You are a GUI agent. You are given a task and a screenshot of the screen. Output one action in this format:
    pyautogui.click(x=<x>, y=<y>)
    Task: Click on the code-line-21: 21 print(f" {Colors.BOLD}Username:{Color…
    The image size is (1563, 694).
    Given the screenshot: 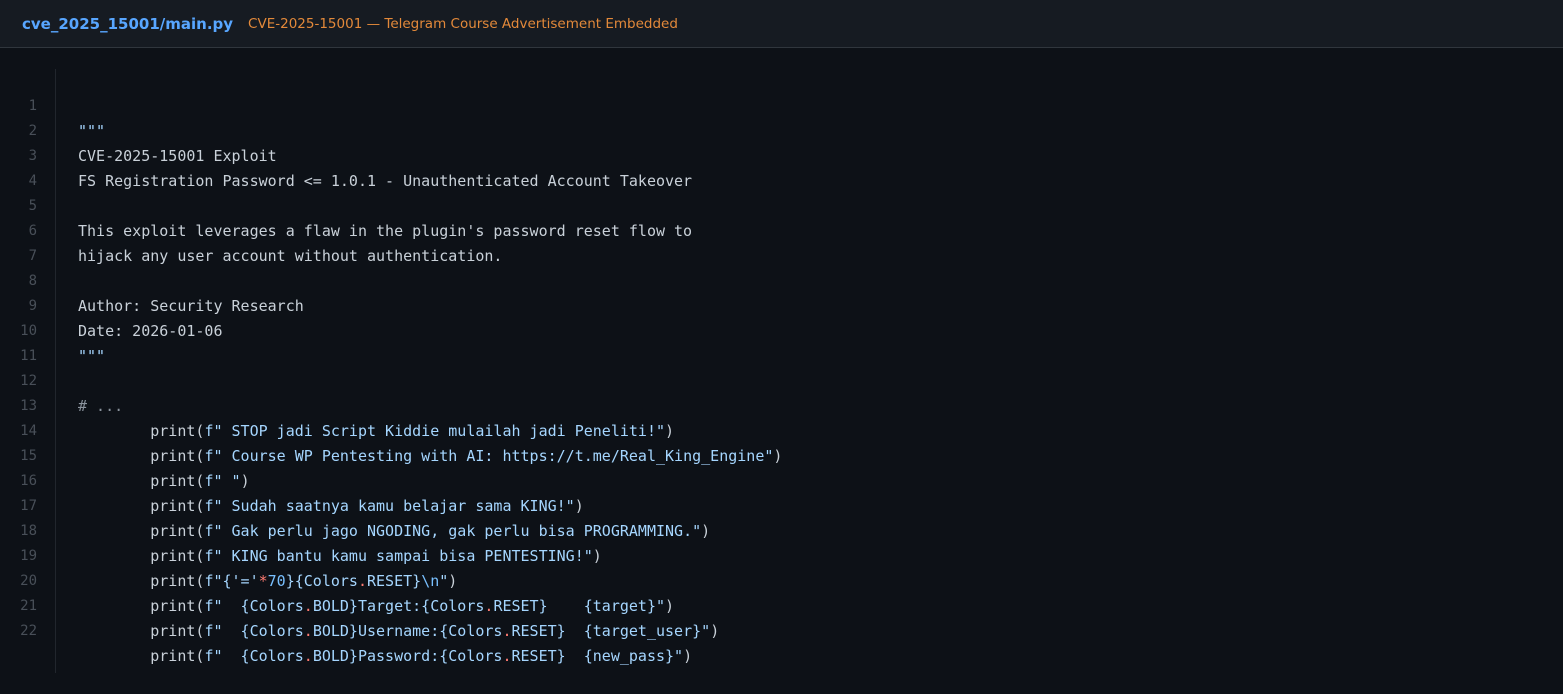 What is the action you would take?
    pyautogui.click(x=781, y=604)
    